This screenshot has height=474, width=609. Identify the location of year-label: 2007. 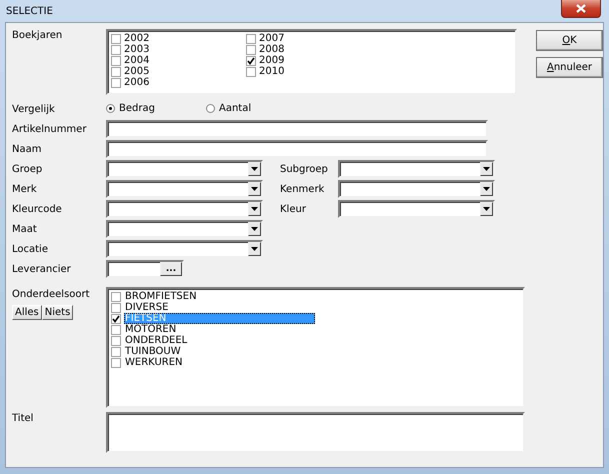
(271, 38).